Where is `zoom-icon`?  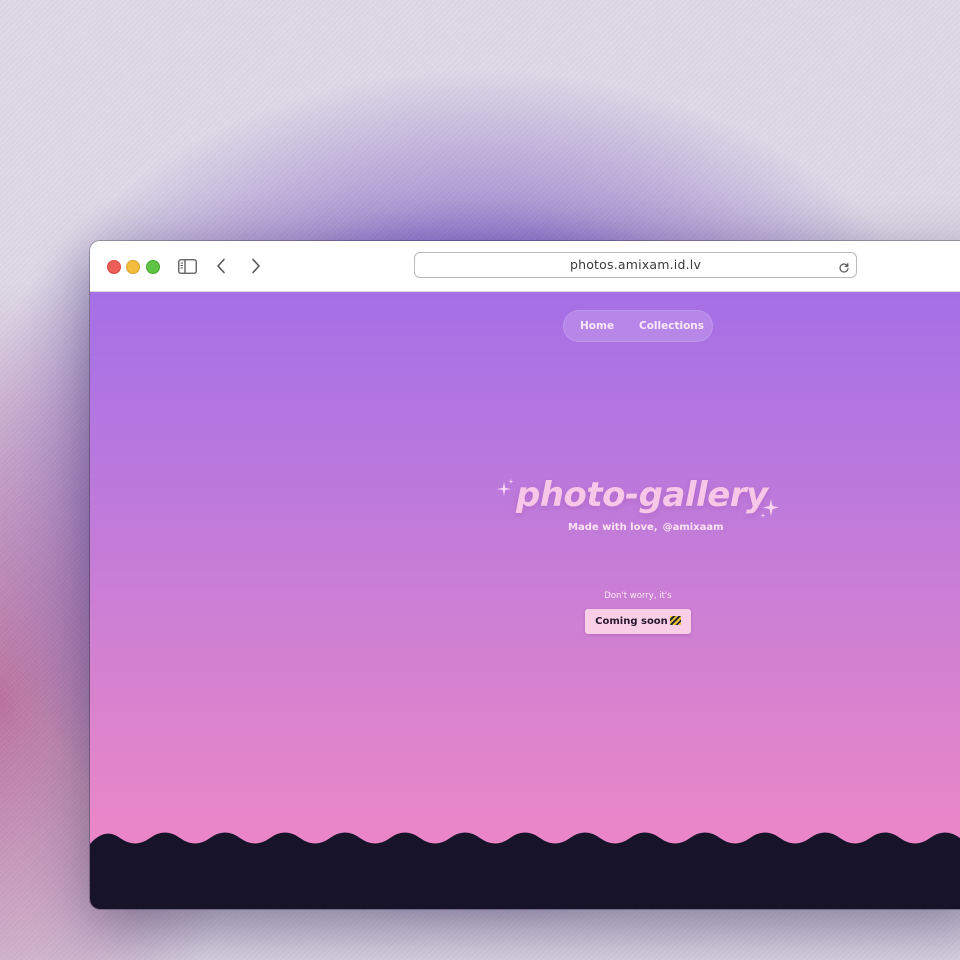 zoom-icon is located at coordinates (153, 267).